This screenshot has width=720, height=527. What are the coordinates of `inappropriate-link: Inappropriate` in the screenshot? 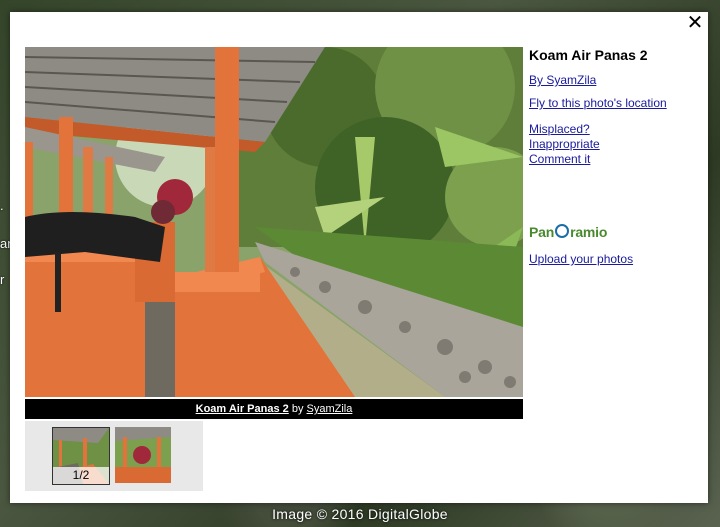 It's located at (614, 144).